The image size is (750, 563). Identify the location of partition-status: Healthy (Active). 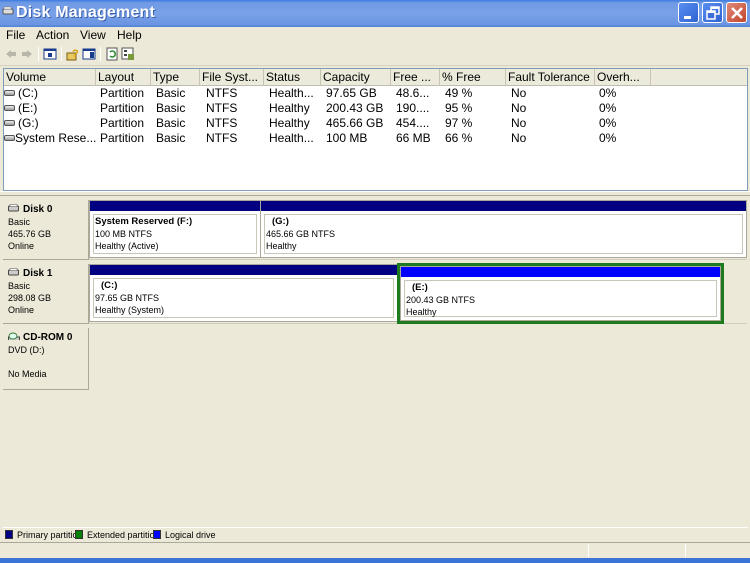
(127, 246).